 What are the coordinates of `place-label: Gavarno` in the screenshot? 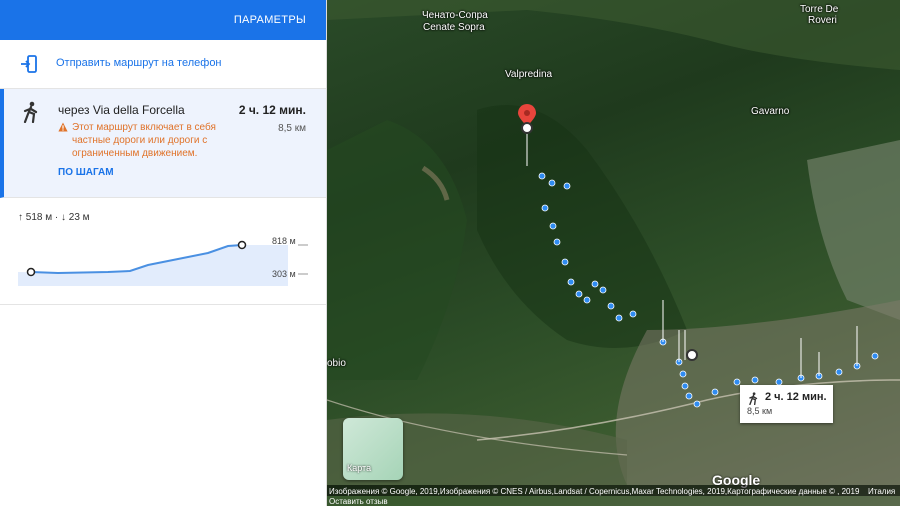 It's located at (770, 111).